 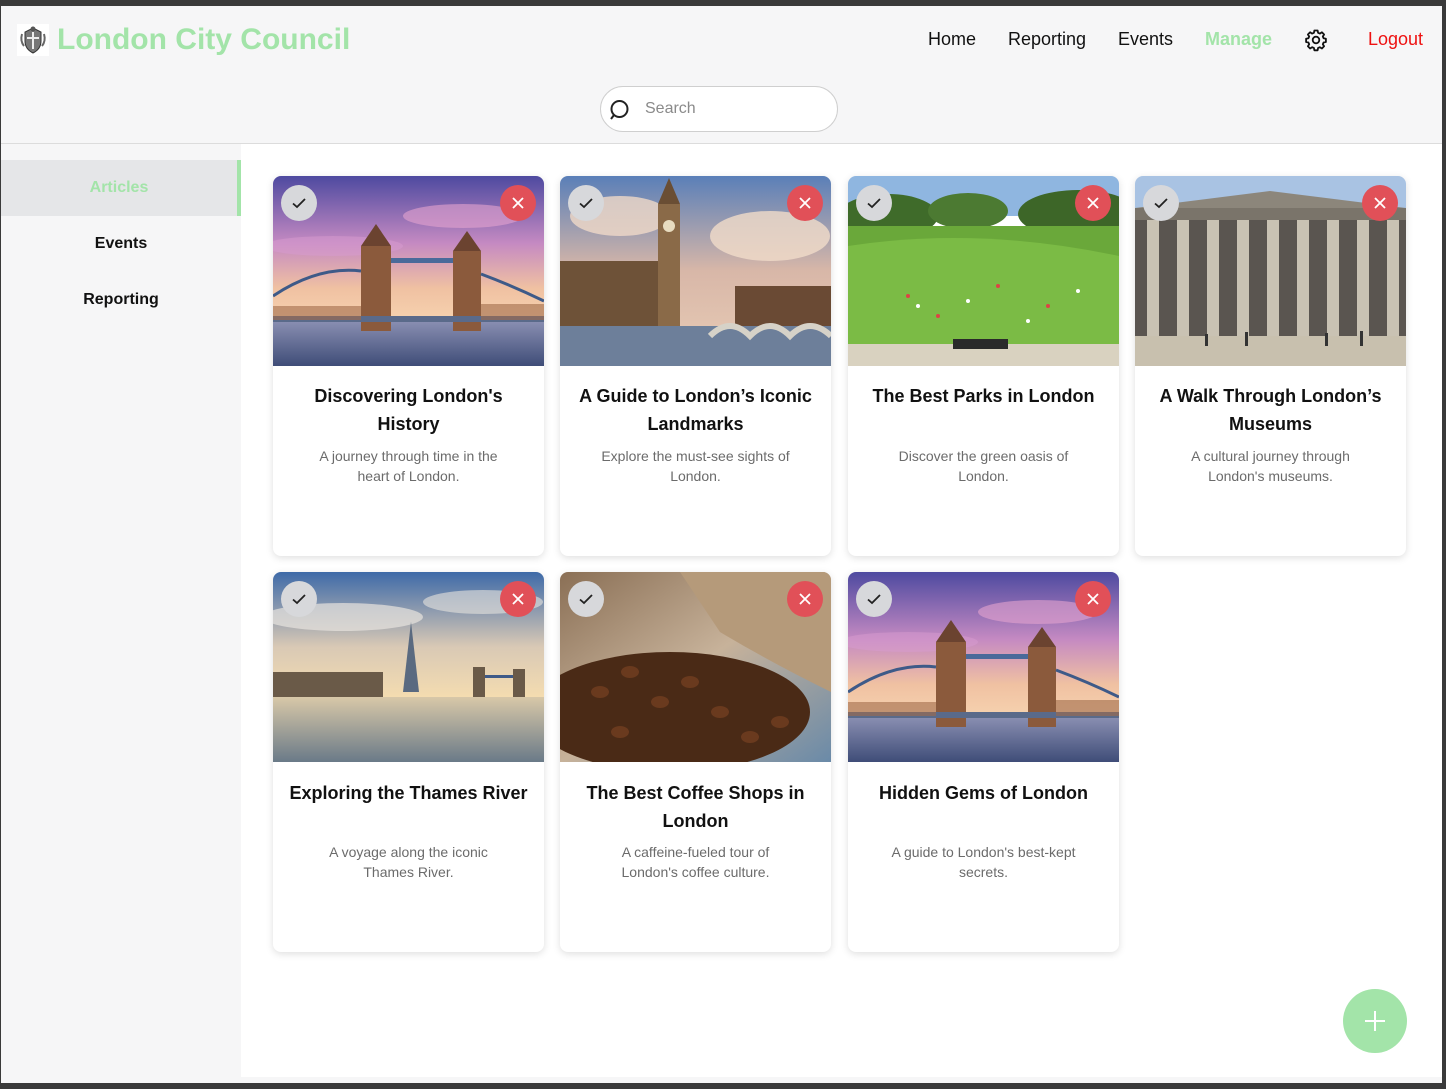 I want to click on article-title: The Best Coffee Shops in London, so click(x=695, y=807).